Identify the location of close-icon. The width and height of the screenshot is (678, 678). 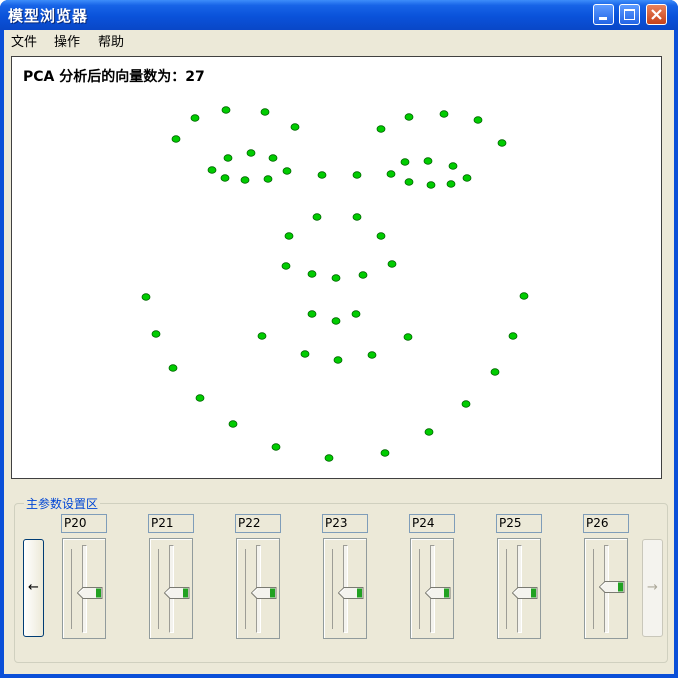
(656, 14).